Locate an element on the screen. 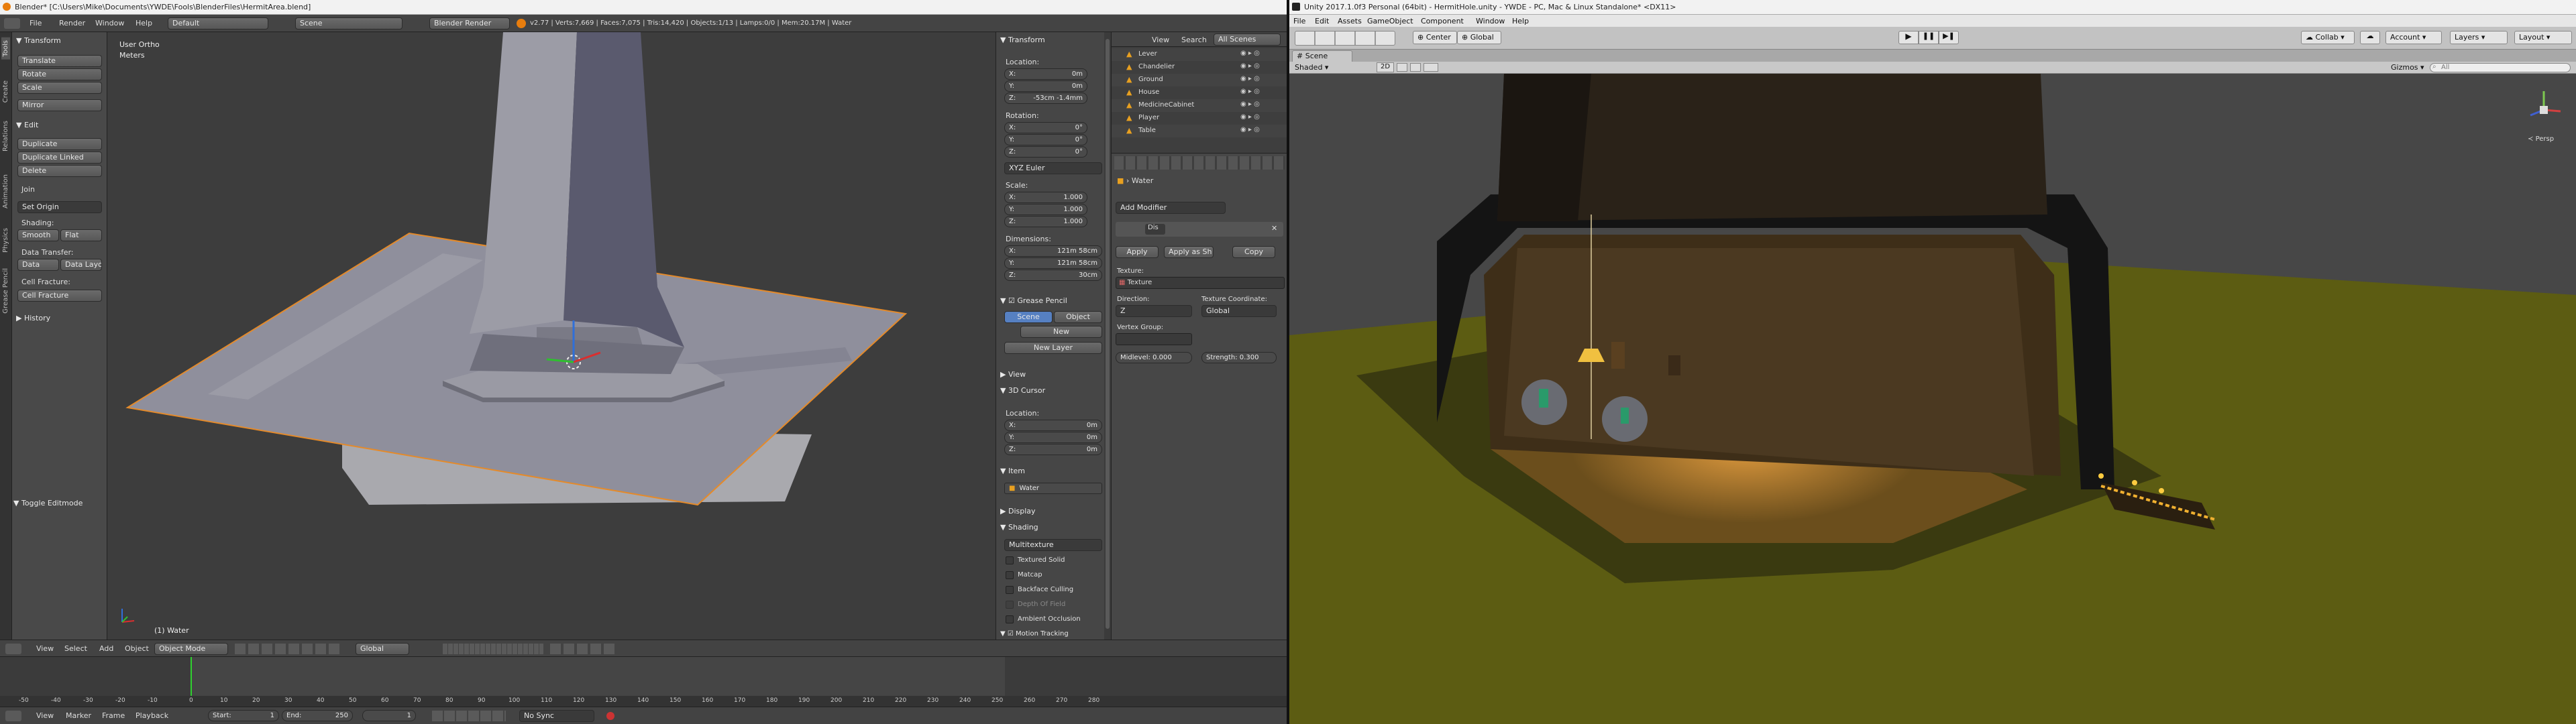 The image size is (2576, 724). dimensions-y-field: Y: 121m 58cm is located at coordinates (1053, 263).